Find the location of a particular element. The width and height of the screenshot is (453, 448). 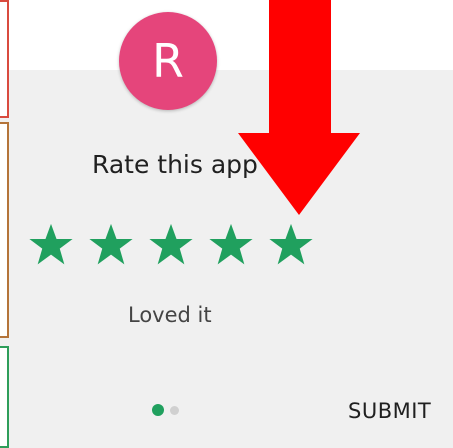

submit-button: SUBMIT is located at coordinates (389, 411).